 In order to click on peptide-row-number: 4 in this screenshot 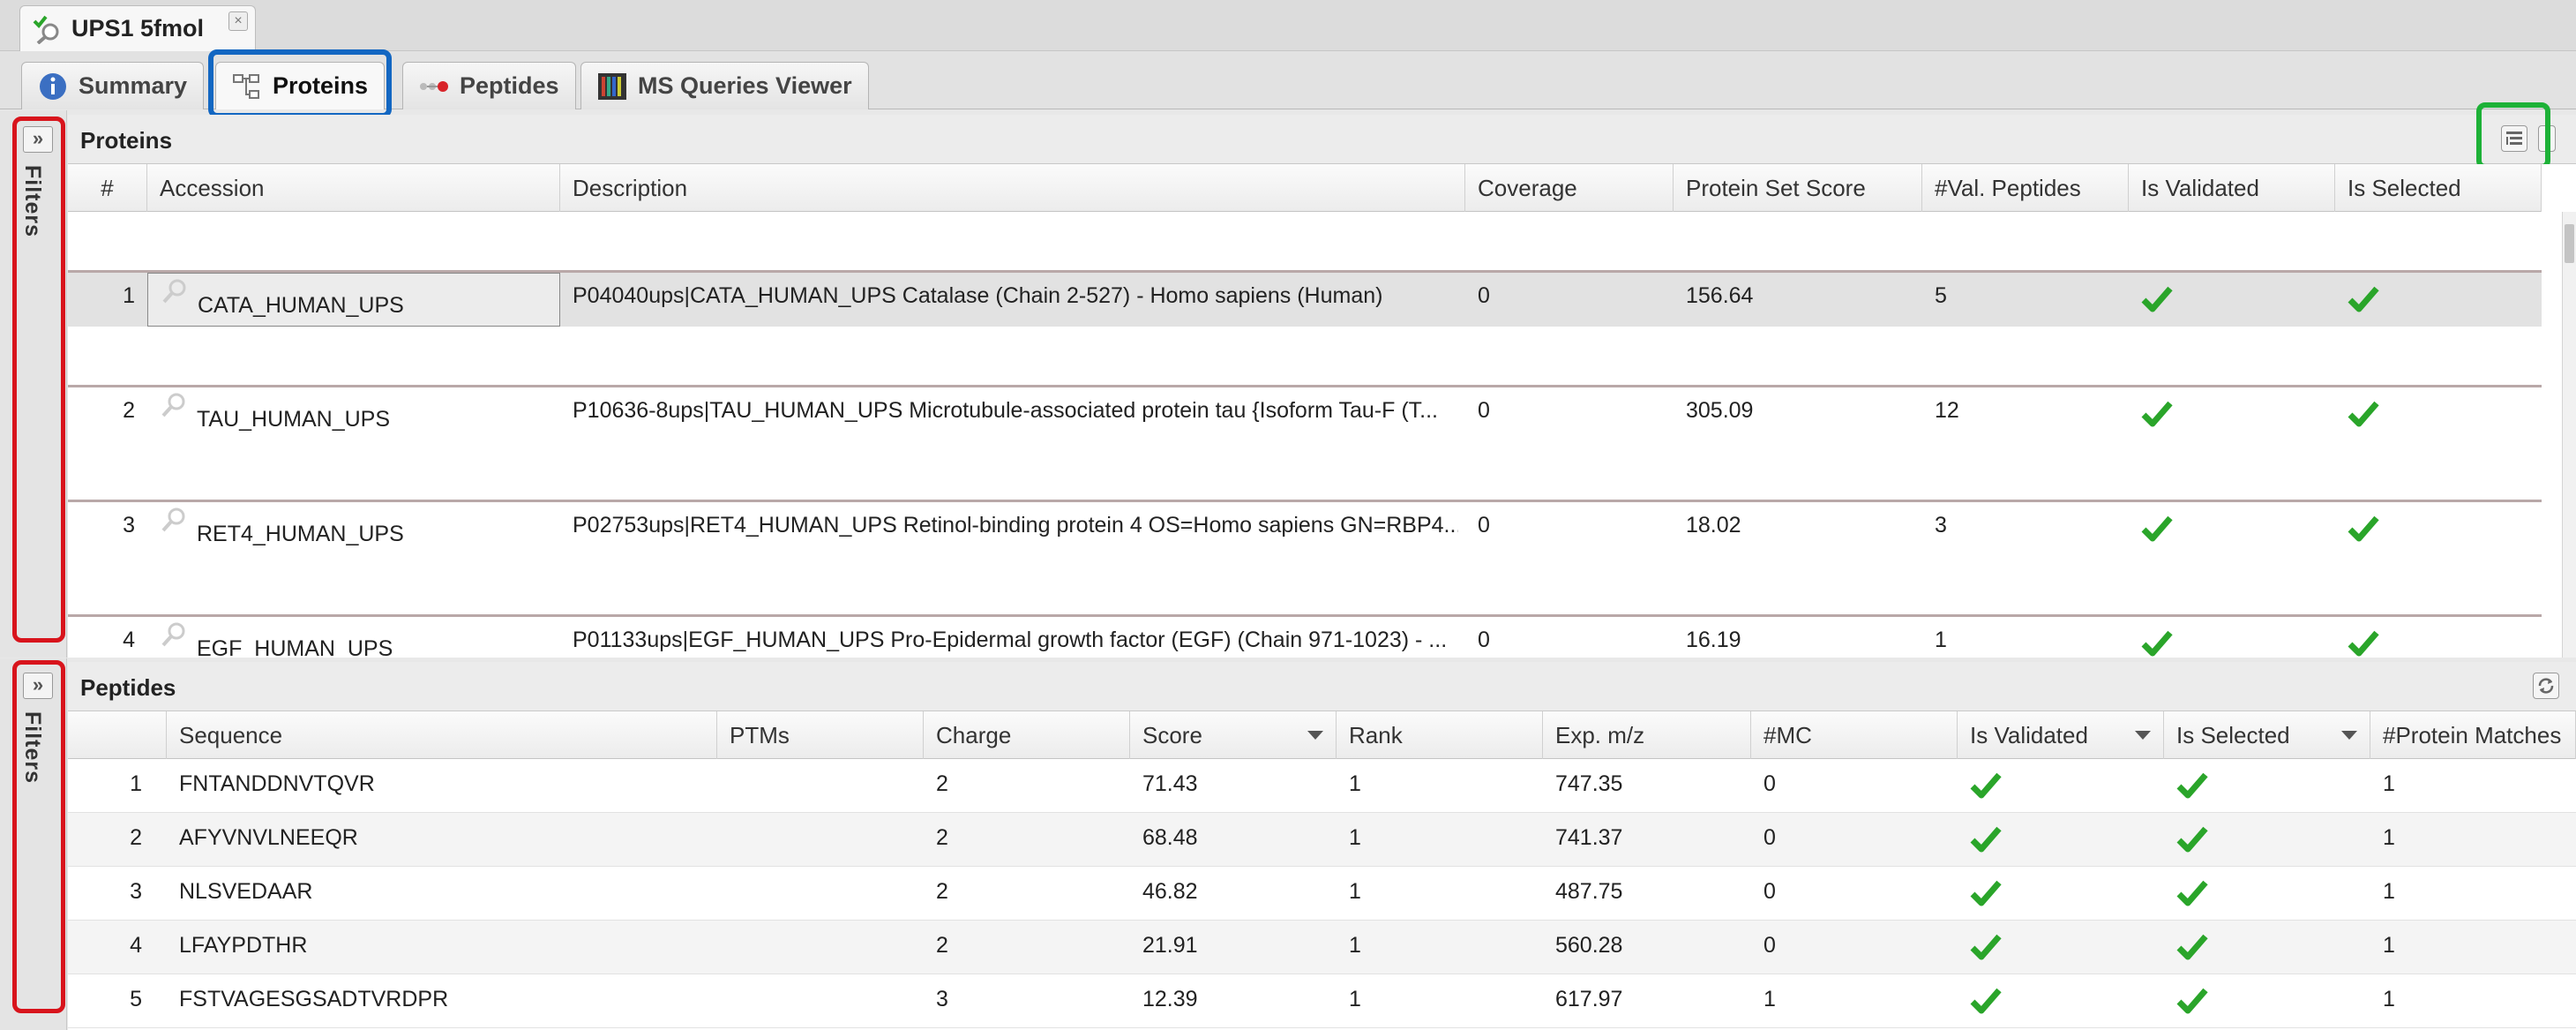, I will do `click(136, 945)`.